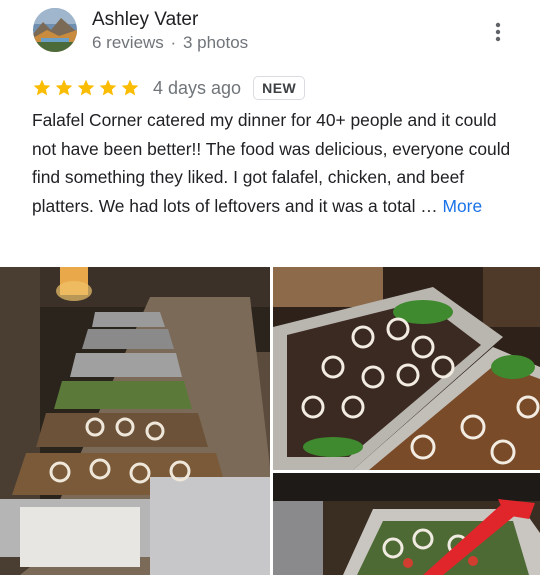 The width and height of the screenshot is (540, 575). I want to click on avatar, so click(55, 30).